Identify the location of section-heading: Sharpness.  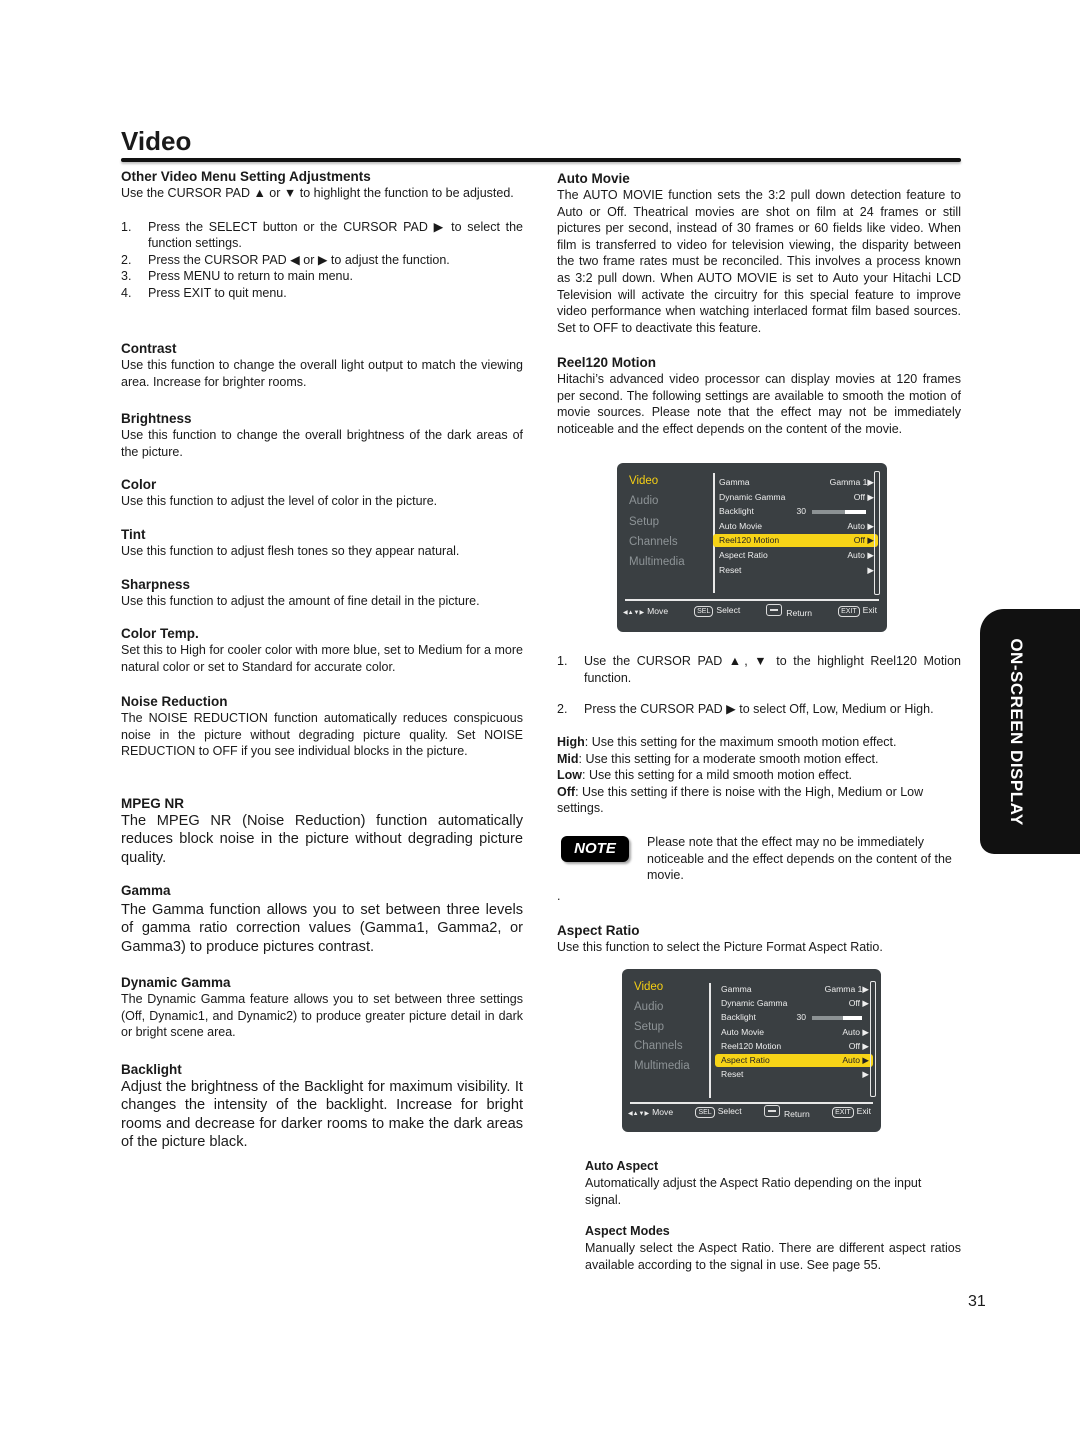
(156, 584).